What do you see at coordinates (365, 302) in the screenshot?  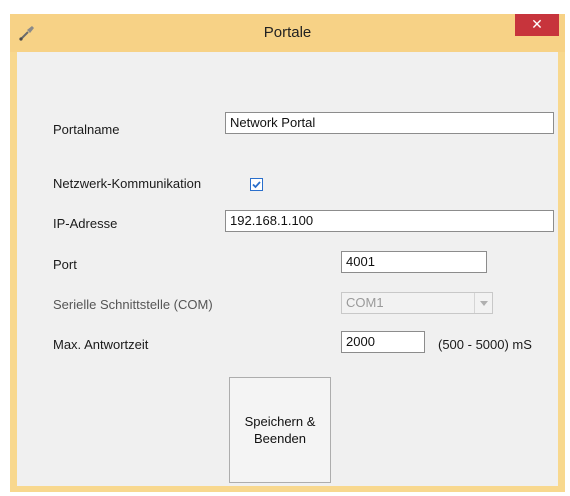 I see `serial-port-value: COM1` at bounding box center [365, 302].